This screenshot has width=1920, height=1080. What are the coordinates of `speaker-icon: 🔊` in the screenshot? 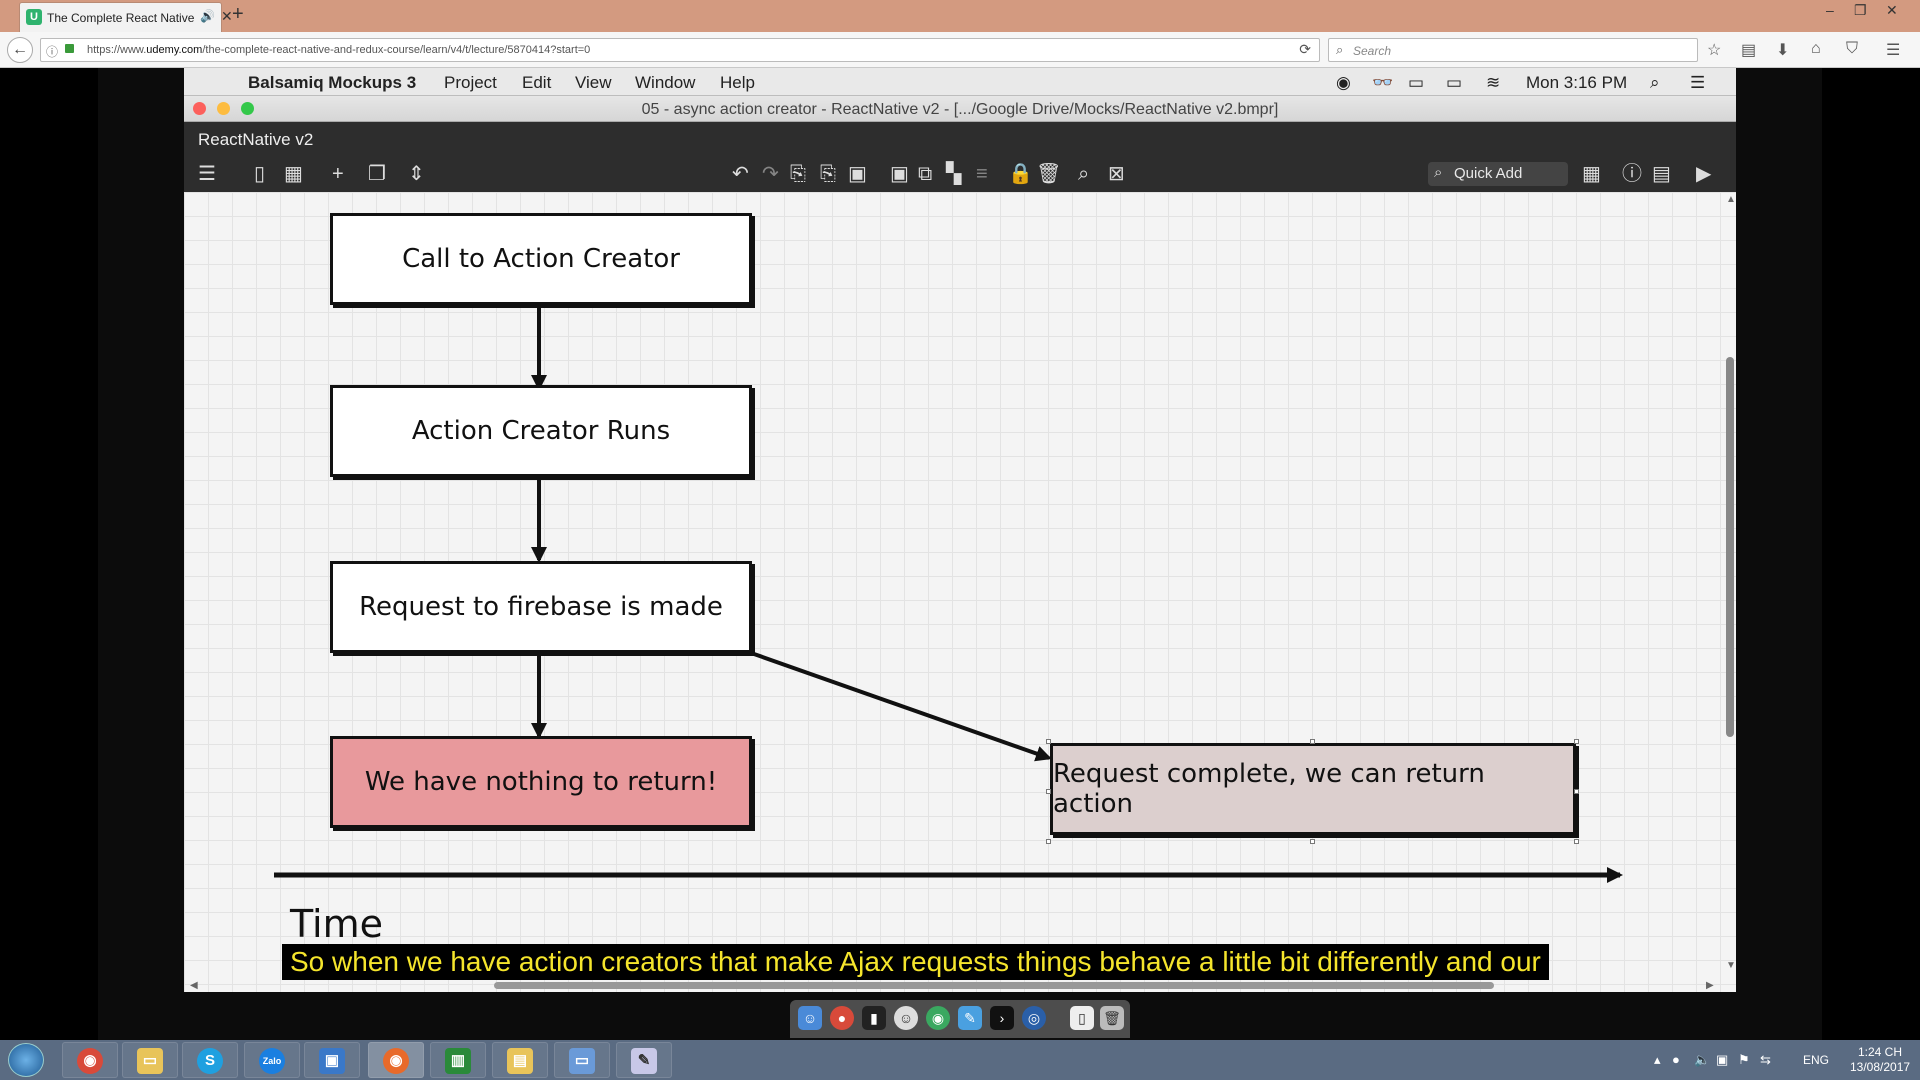 It's located at (207, 16).